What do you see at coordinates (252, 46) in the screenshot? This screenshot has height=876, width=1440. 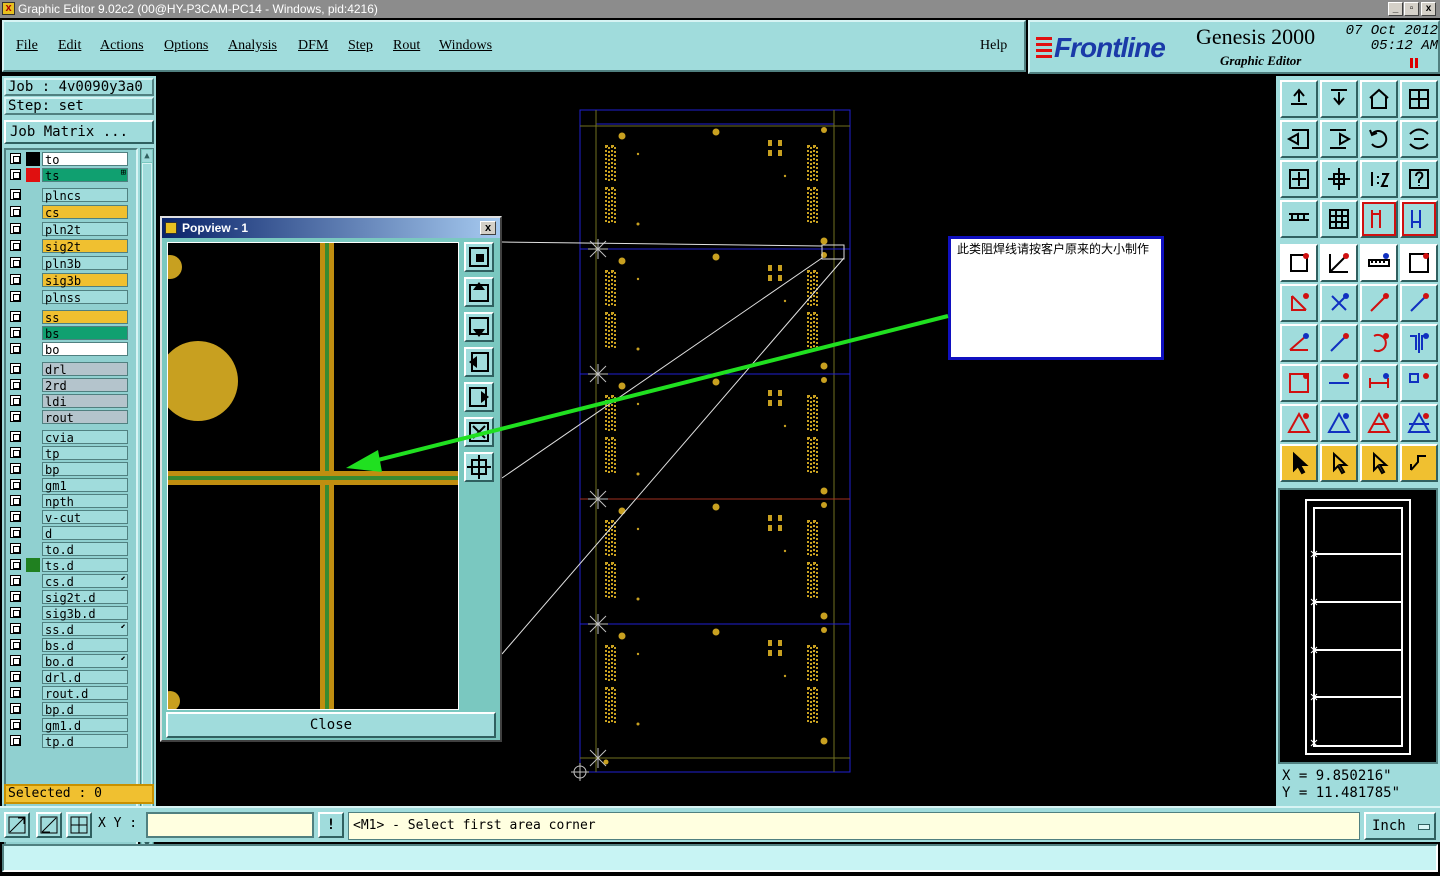 I see `menu-analysis: Analysis` at bounding box center [252, 46].